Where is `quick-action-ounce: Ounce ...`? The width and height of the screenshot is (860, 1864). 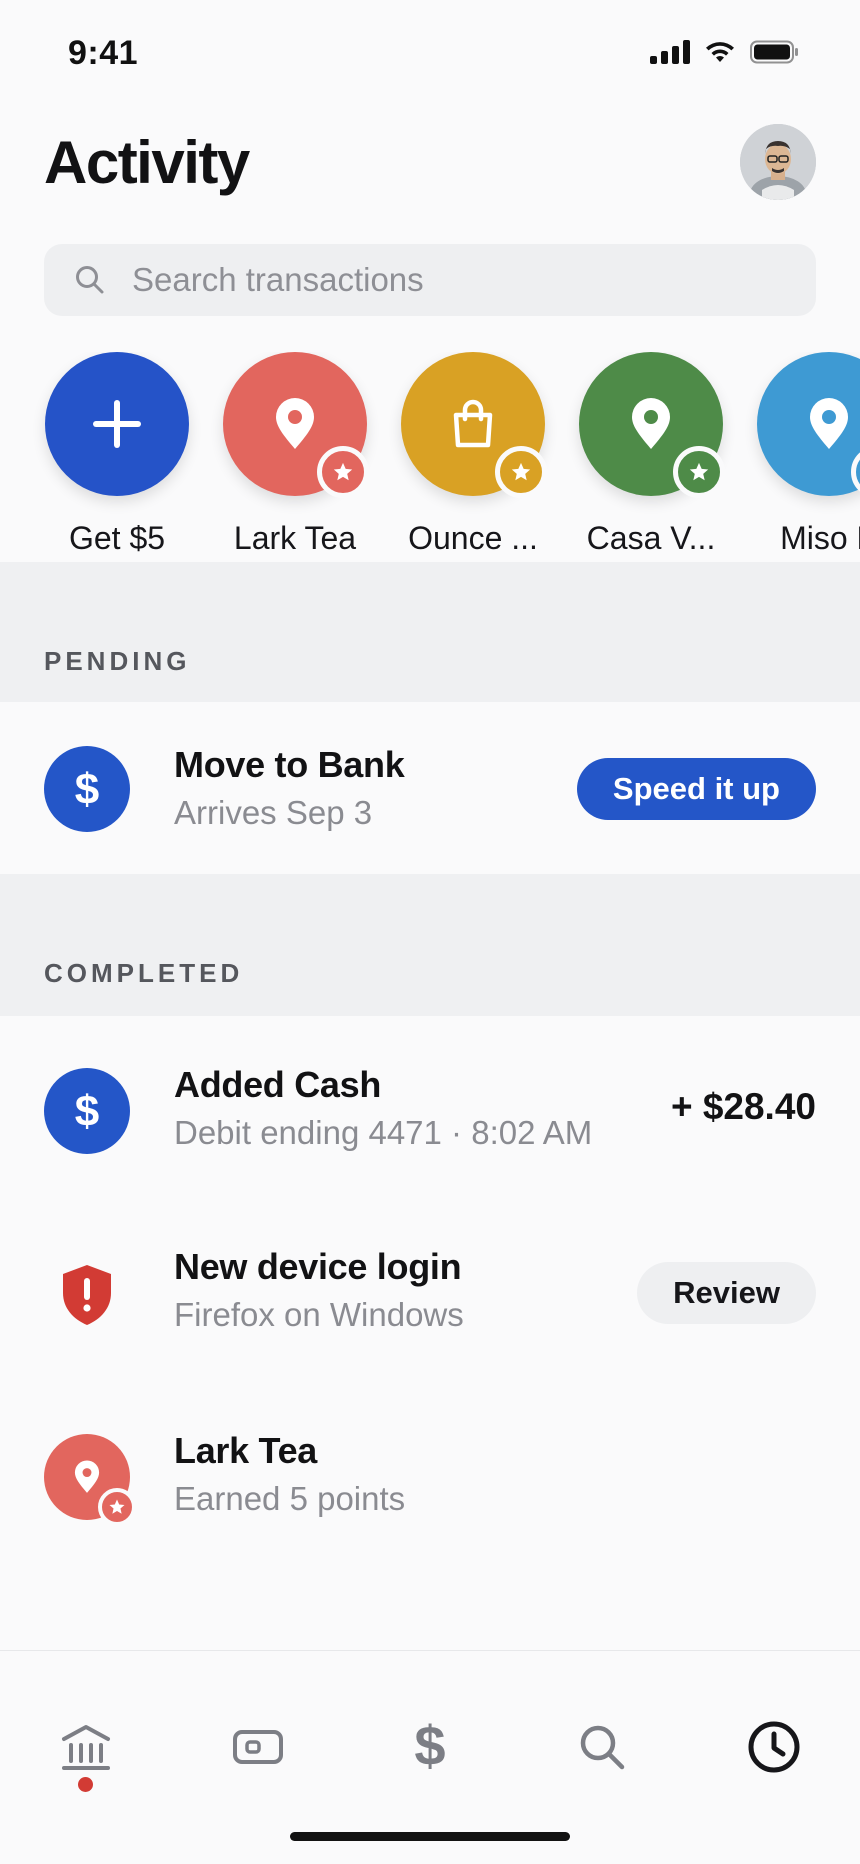
quick-action-ounce: Ounce ... is located at coordinates (473, 454).